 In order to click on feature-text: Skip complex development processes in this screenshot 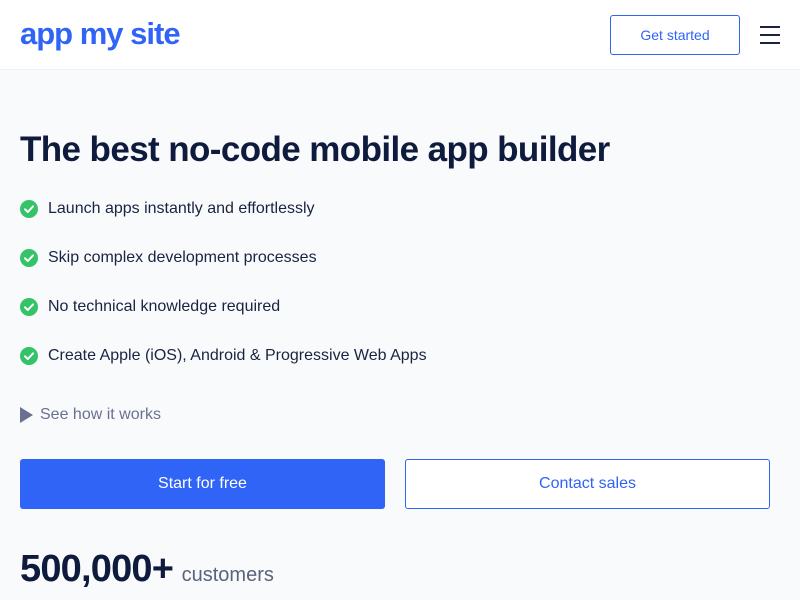, I will do `click(182, 257)`.